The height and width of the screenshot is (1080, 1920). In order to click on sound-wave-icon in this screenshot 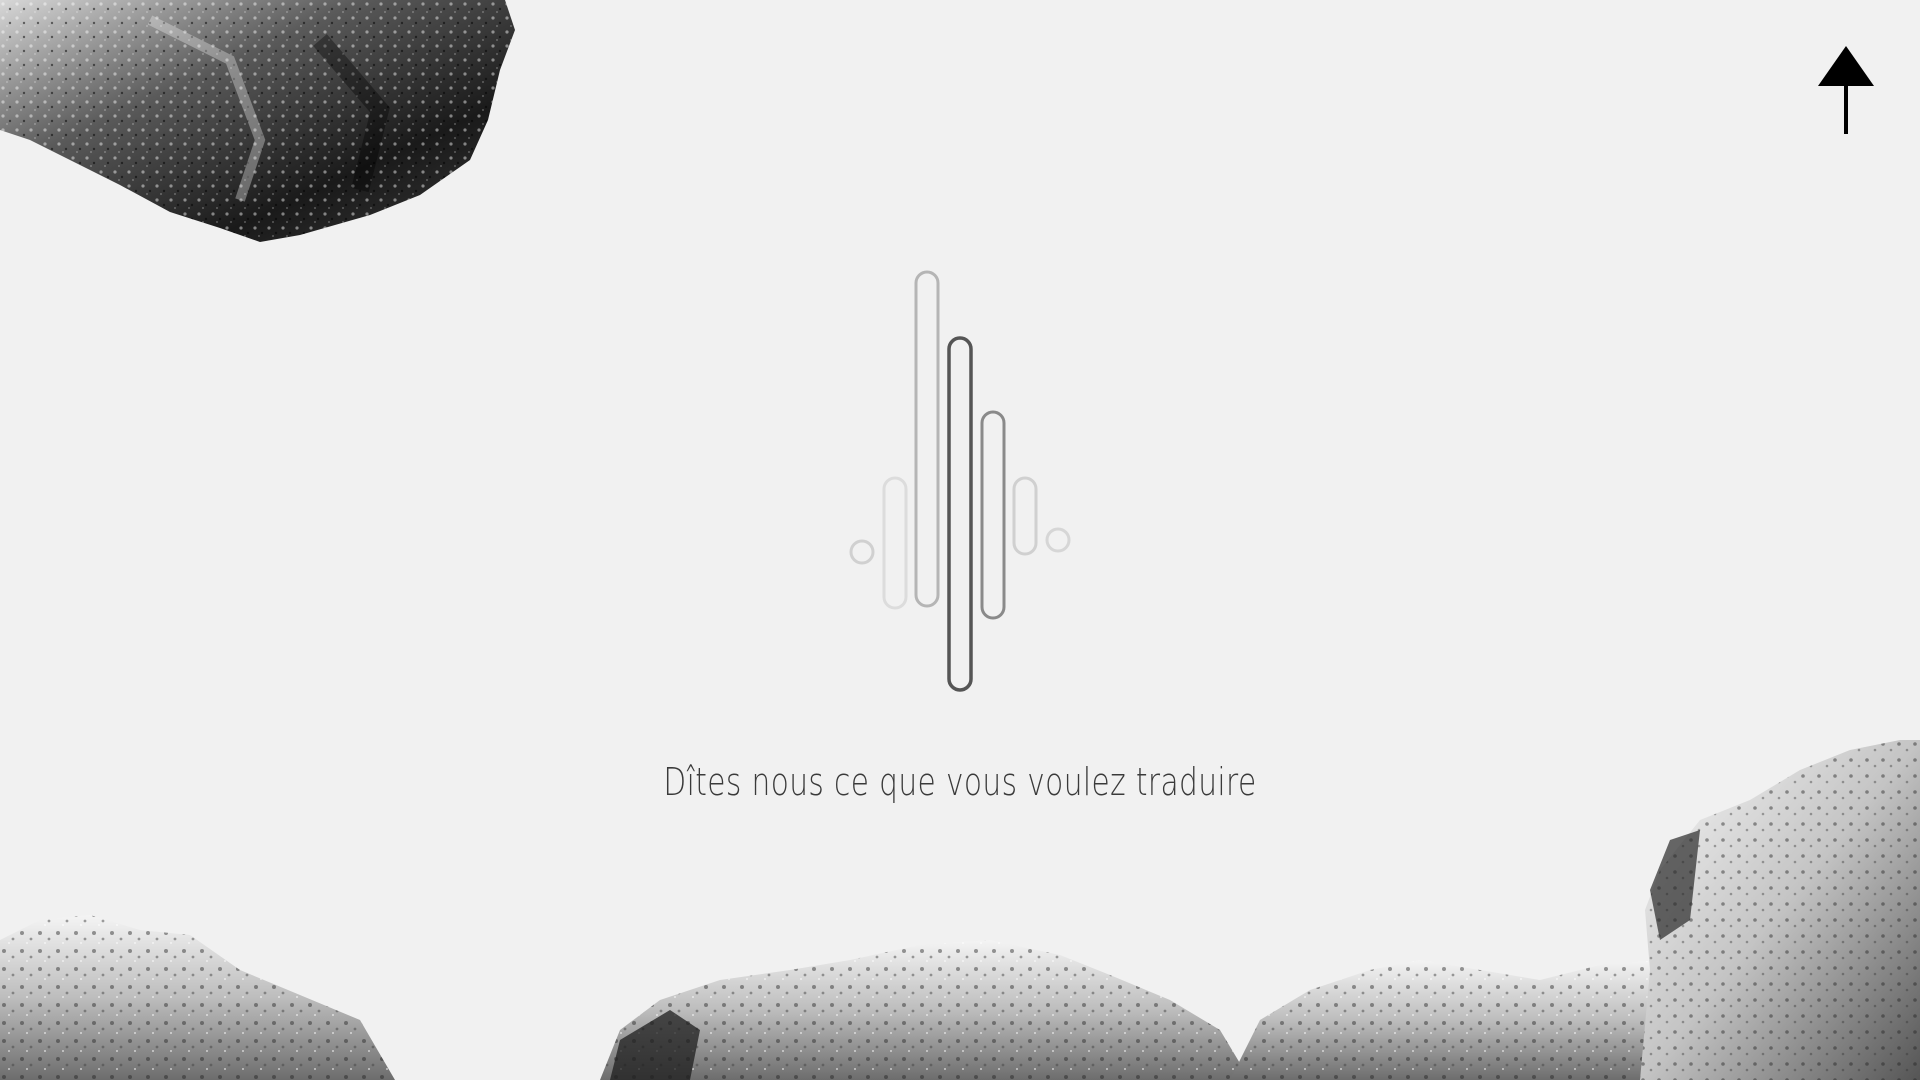, I will do `click(960, 480)`.